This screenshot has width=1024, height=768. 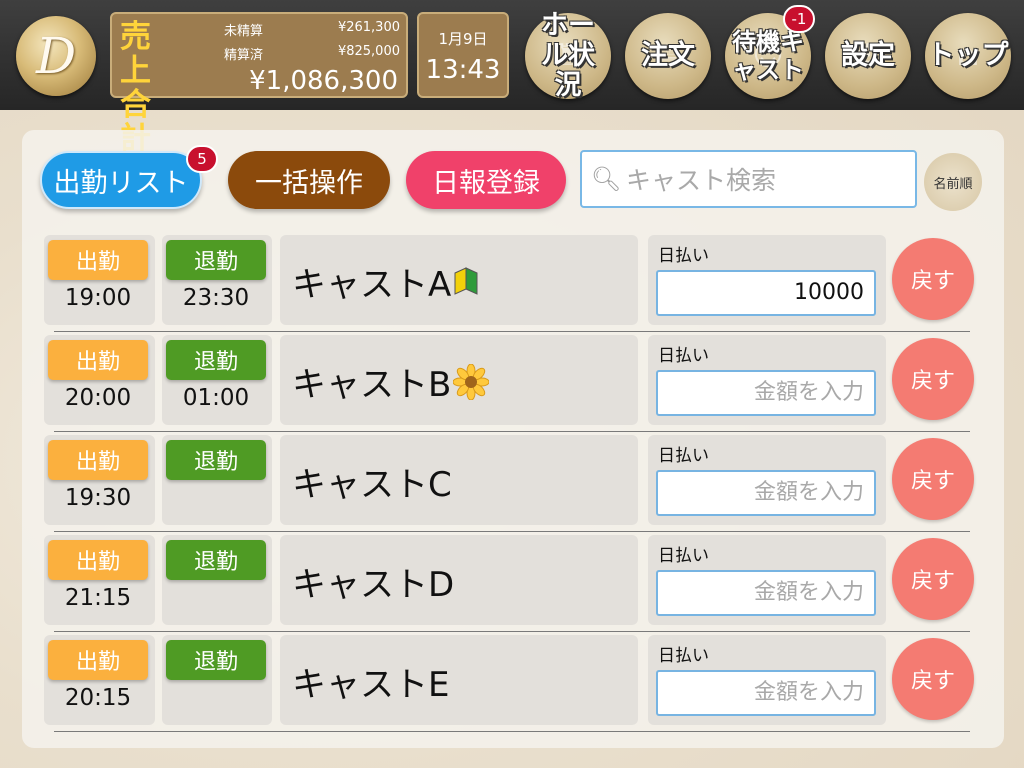 I want to click on nav-order-button: ☕ 注文, so click(x=668, y=56).